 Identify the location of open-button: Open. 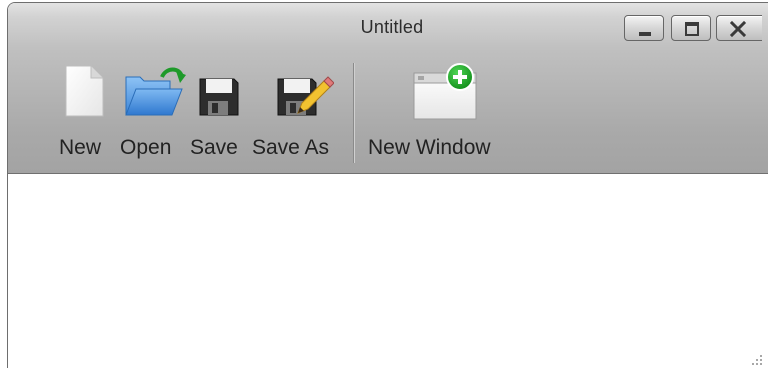
(153, 115).